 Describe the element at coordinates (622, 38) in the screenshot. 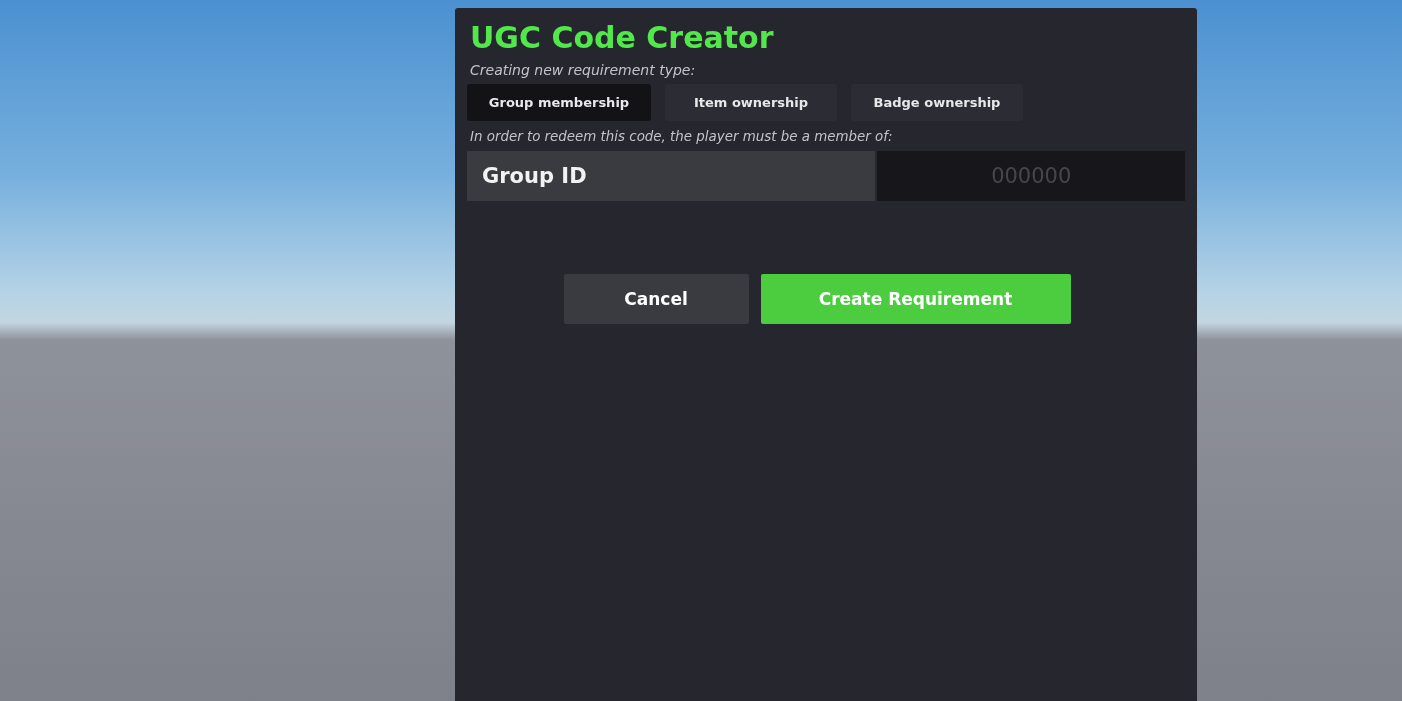

I see `dialog-title: UGC Code Creator` at that location.